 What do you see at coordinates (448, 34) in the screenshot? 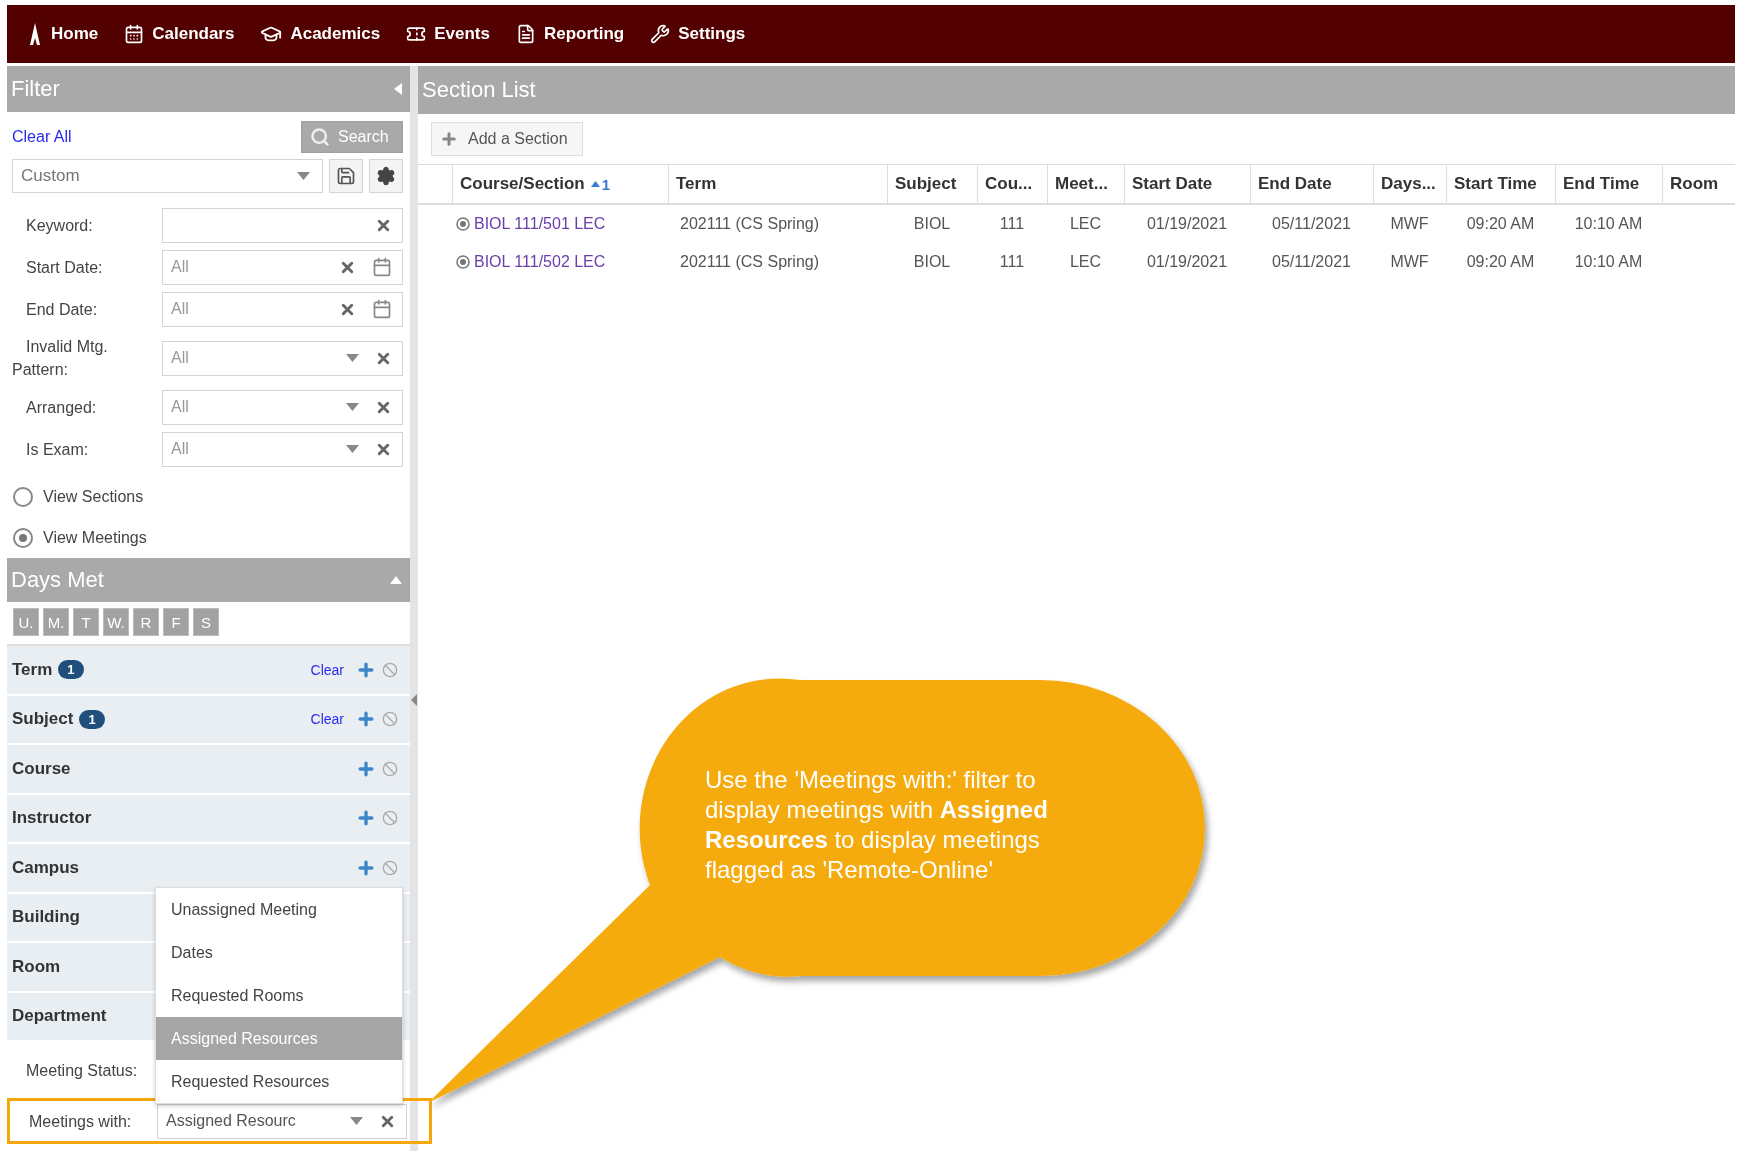
I see `nav-link: Events` at bounding box center [448, 34].